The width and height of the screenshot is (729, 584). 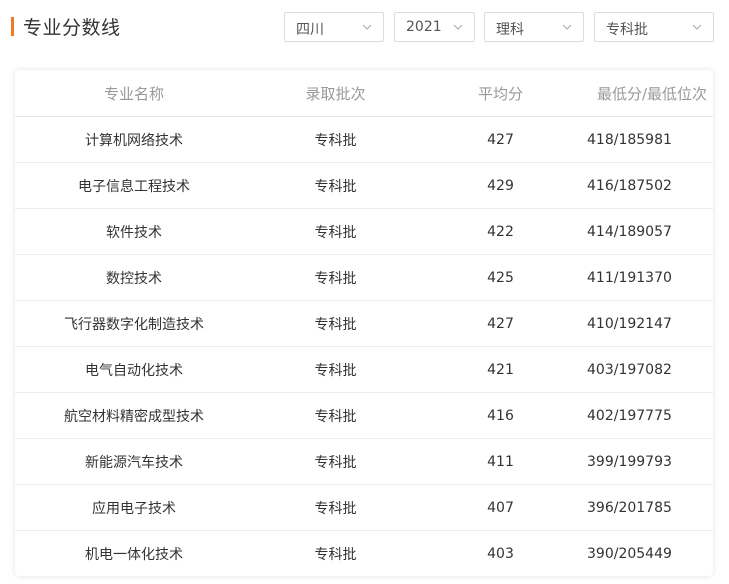 What do you see at coordinates (310, 30) in the screenshot?
I see `province-select-value: 四川` at bounding box center [310, 30].